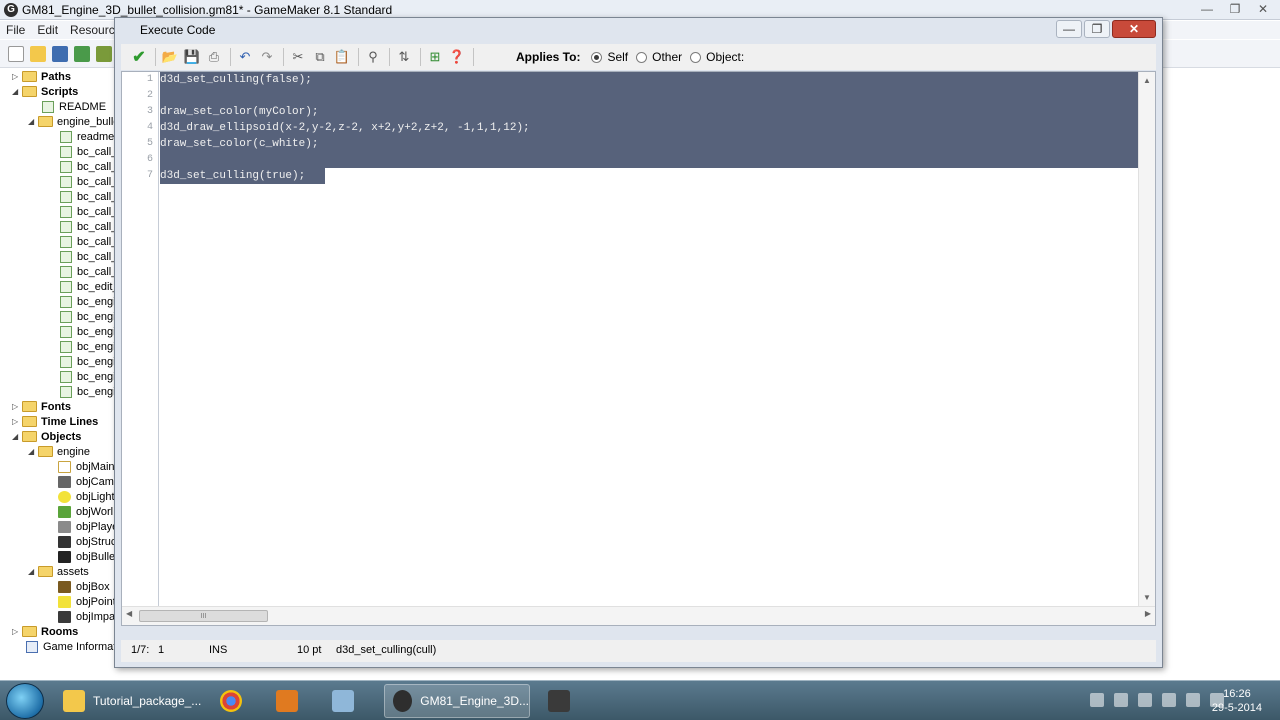  Describe the element at coordinates (235, 701) in the screenshot. I see `taskbar-chrome` at that location.